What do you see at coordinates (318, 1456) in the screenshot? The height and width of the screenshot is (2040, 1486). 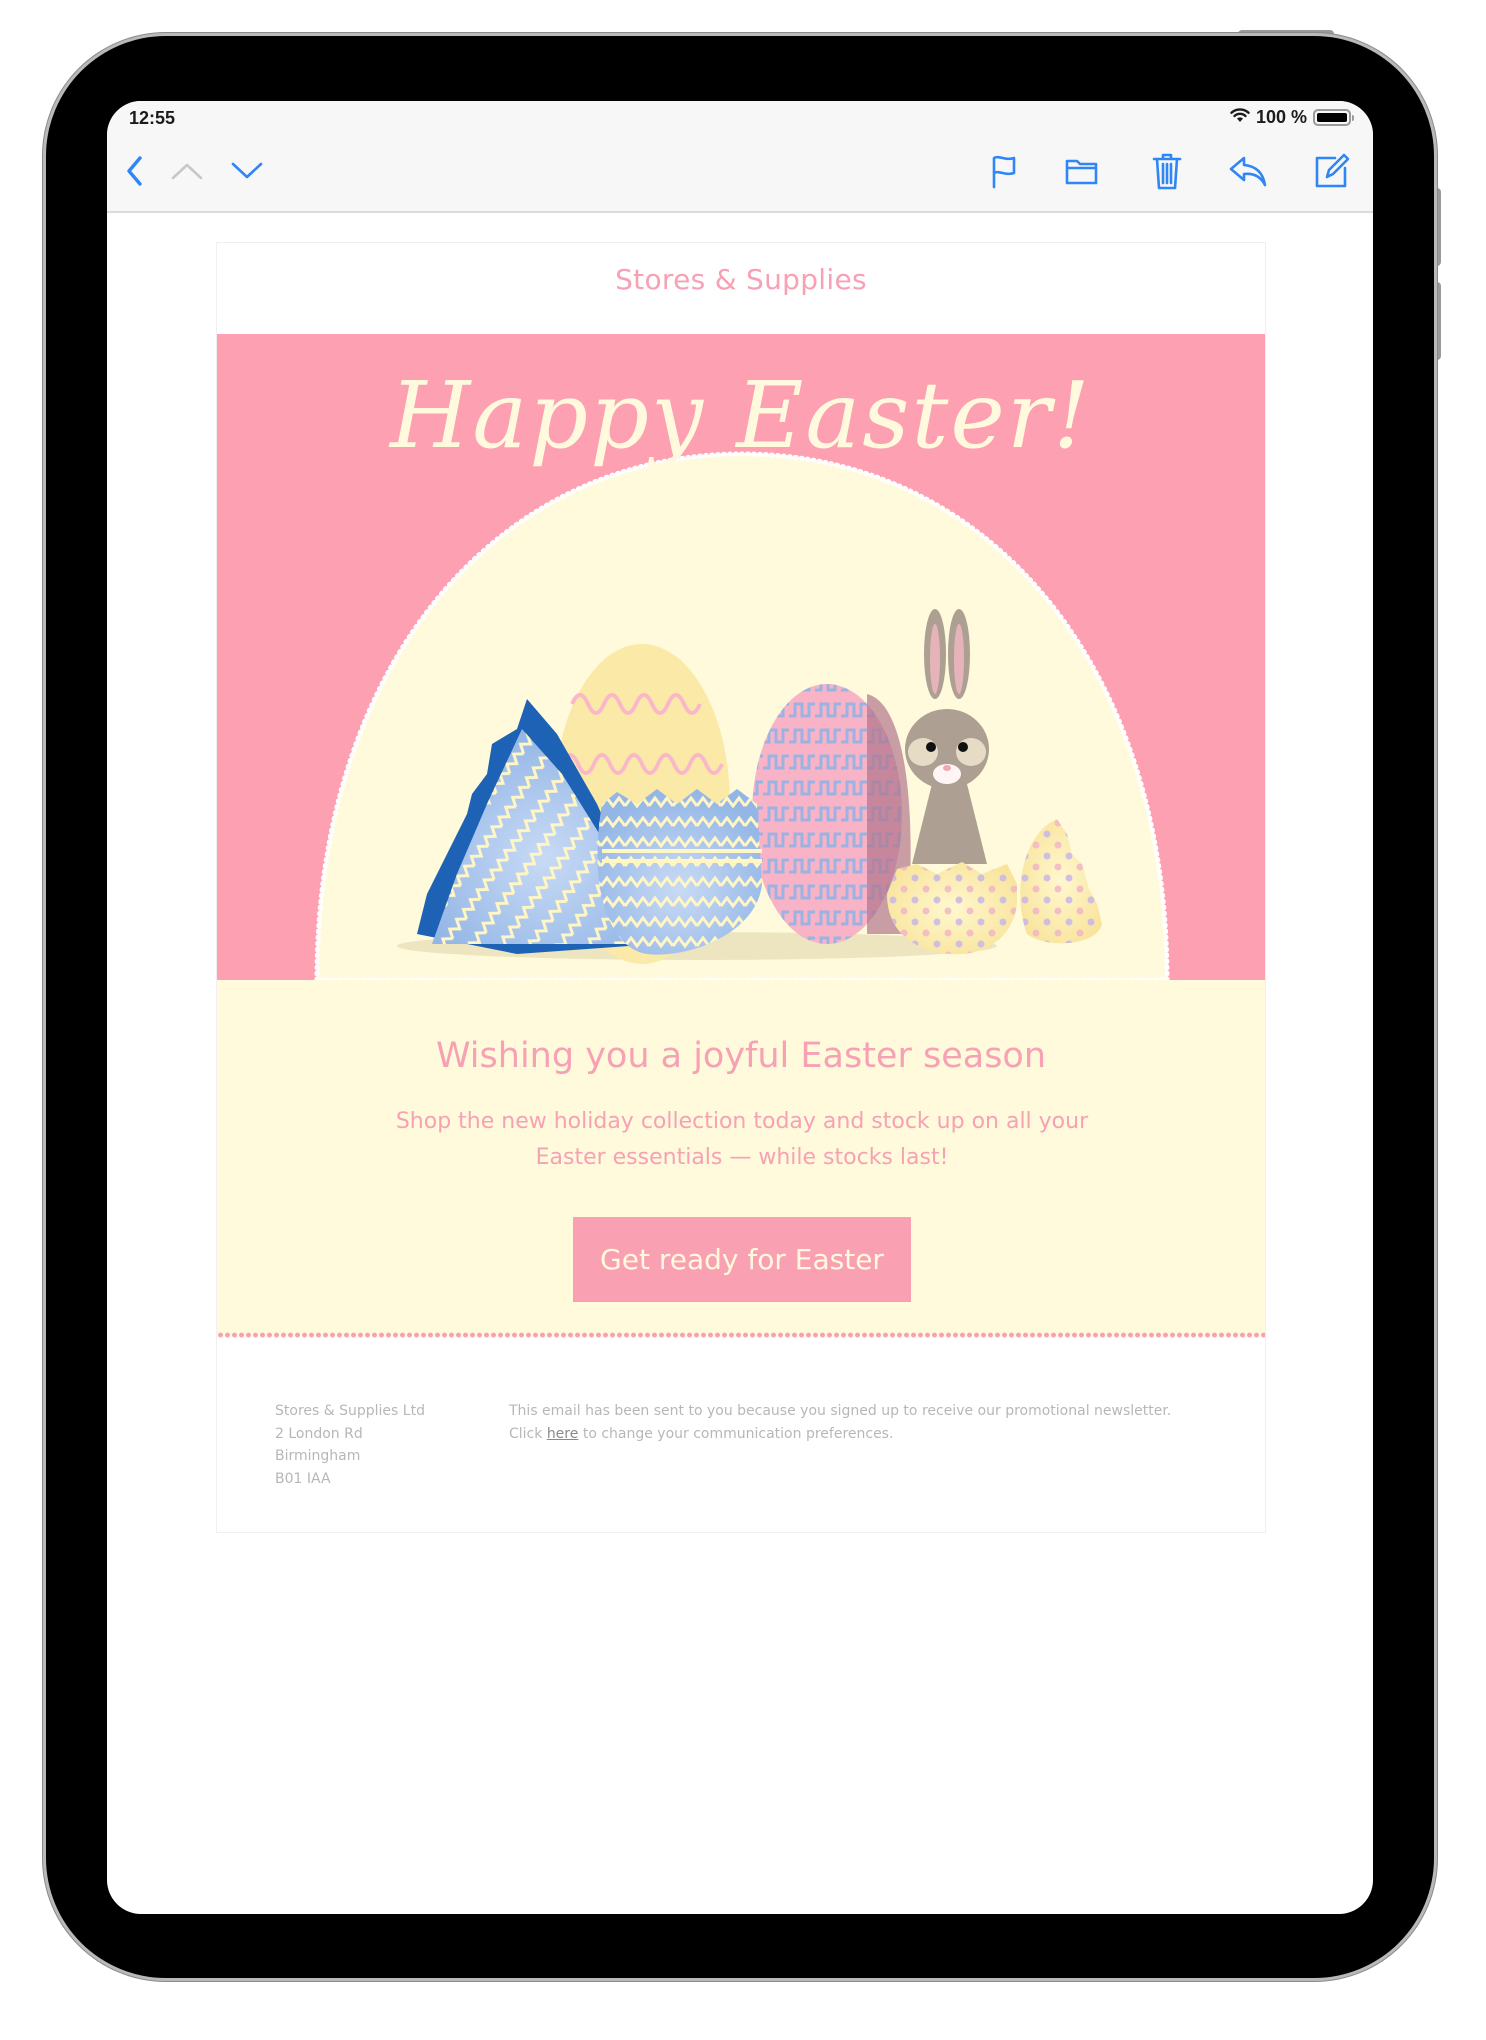 I see `address-line: Birmingham` at bounding box center [318, 1456].